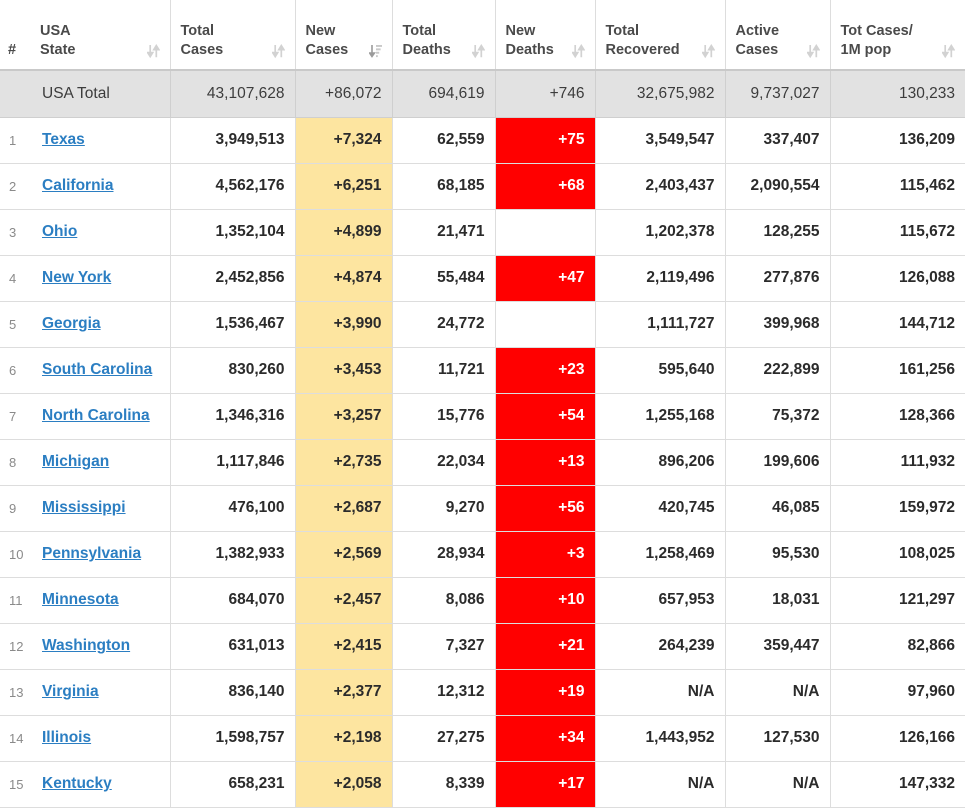 Image resolution: width=965 pixels, height=808 pixels. Describe the element at coordinates (897, 35) in the screenshot. I see `column-header-tcm: Tot Cases/1M pop` at that location.